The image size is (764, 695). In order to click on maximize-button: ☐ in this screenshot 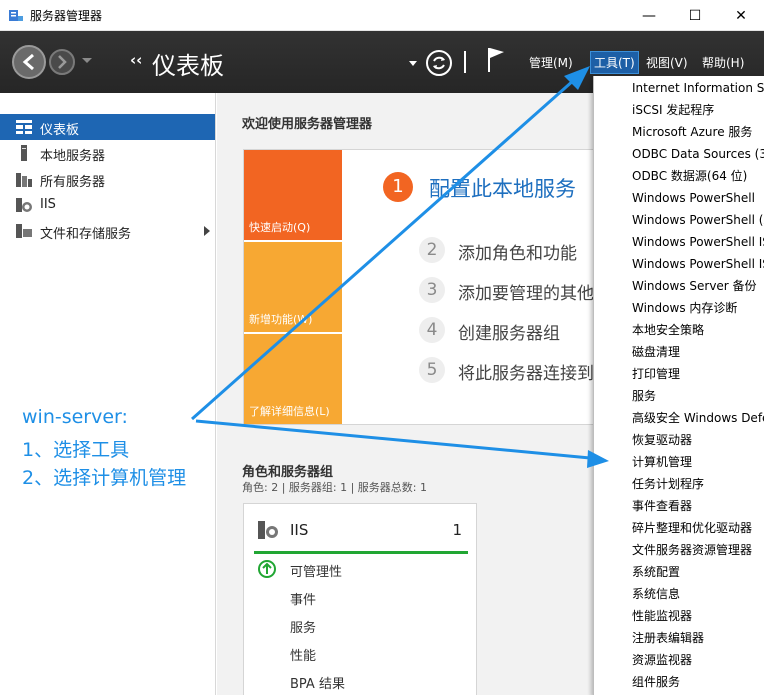, I will do `click(695, 15)`.